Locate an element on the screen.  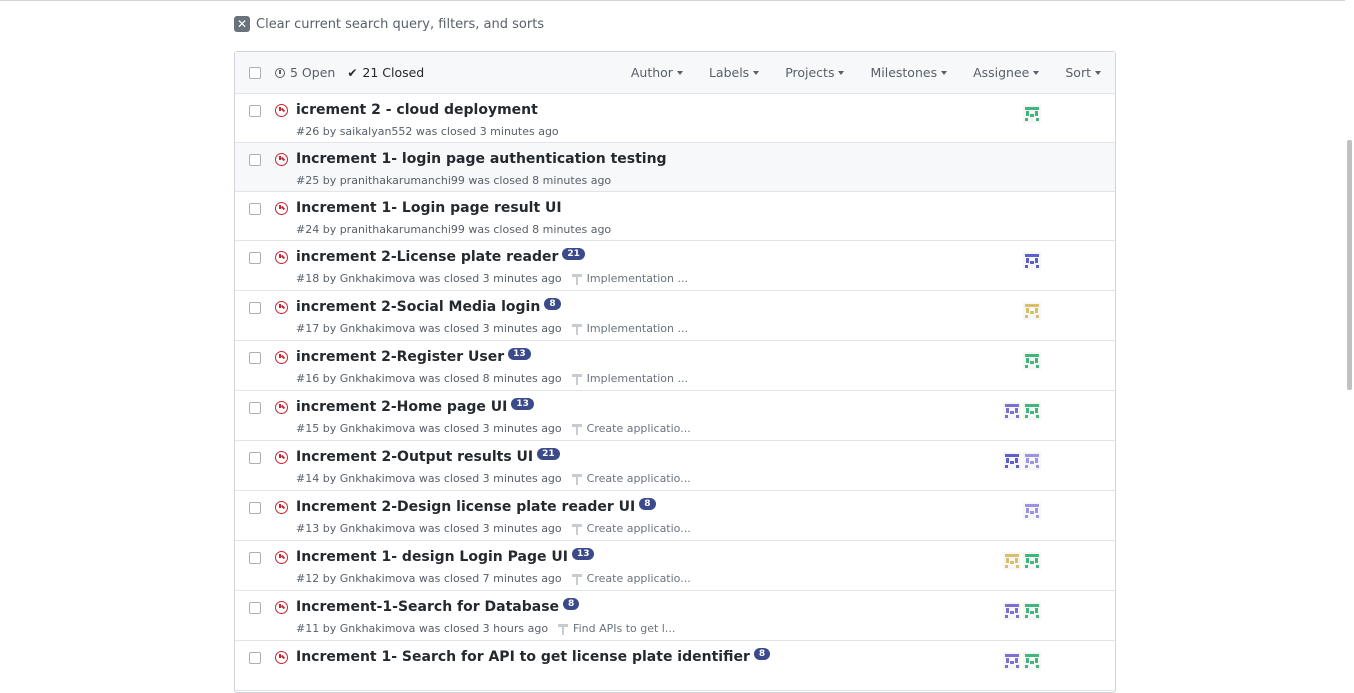
milestones-filter: Milestones is located at coordinates (909, 72).